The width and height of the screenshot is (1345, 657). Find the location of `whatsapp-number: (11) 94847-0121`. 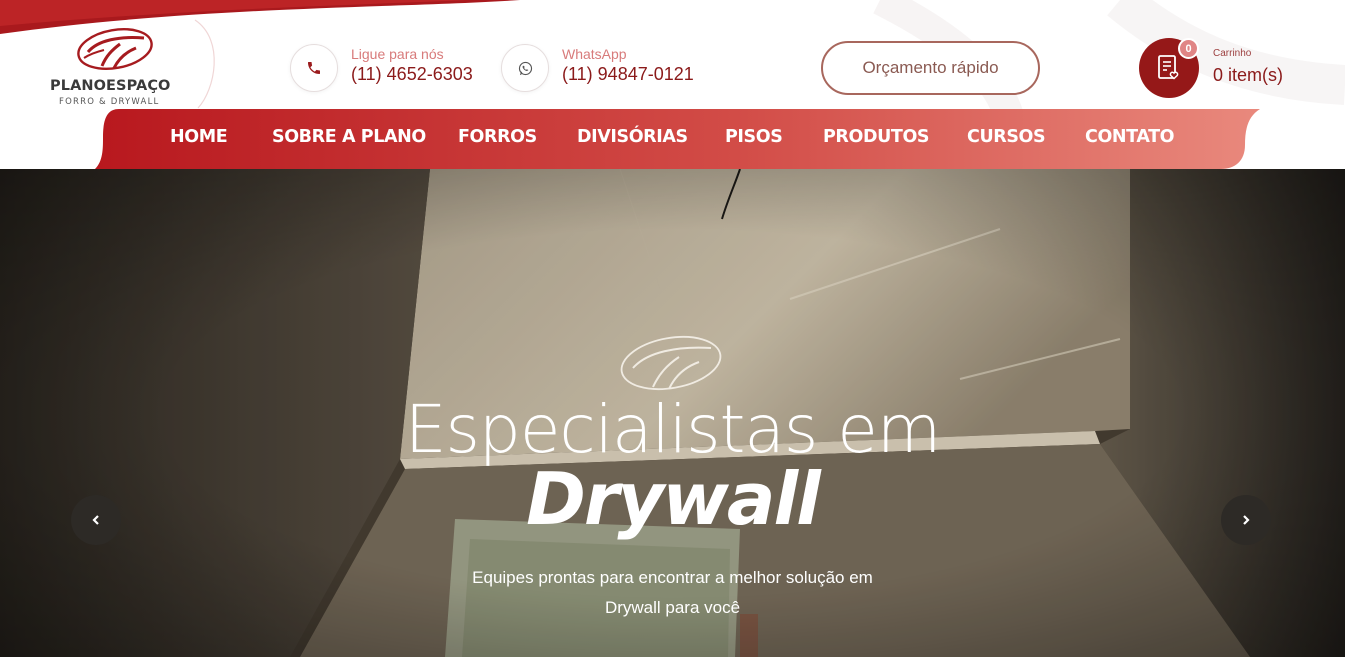

whatsapp-number: (11) 94847-0121 is located at coordinates (628, 74).